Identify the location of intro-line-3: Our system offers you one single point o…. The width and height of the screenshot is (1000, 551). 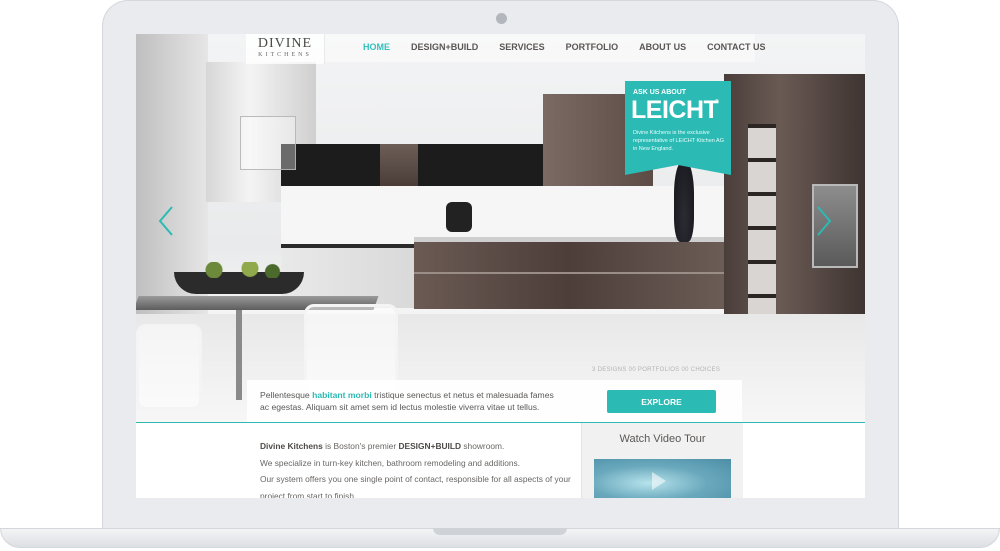
(415, 486).